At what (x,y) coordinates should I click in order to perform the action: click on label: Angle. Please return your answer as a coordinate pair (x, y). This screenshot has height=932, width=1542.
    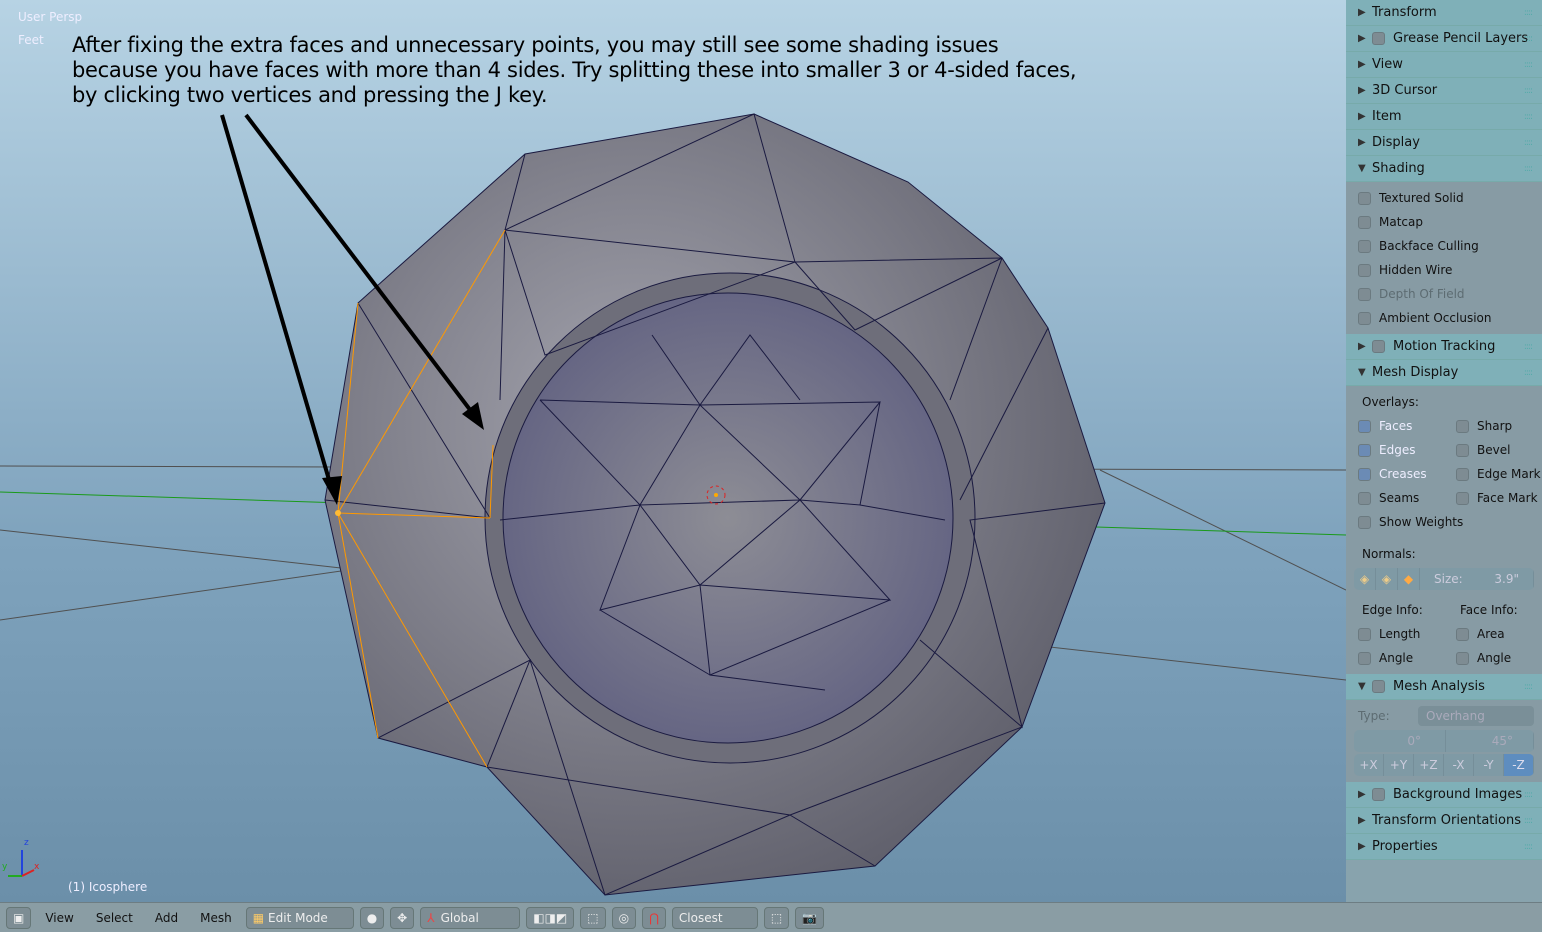
    Looking at the image, I should click on (1494, 658).